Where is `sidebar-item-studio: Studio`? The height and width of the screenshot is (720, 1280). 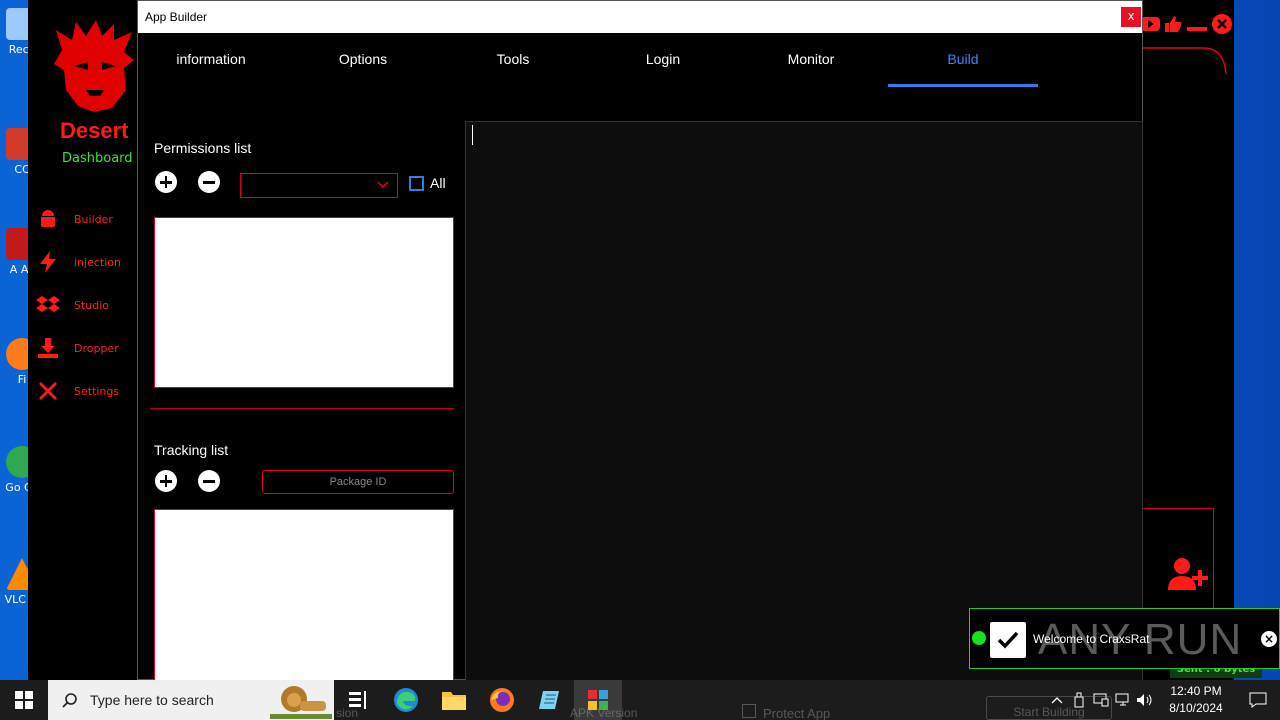 sidebar-item-studio: Studio is located at coordinates (86, 305).